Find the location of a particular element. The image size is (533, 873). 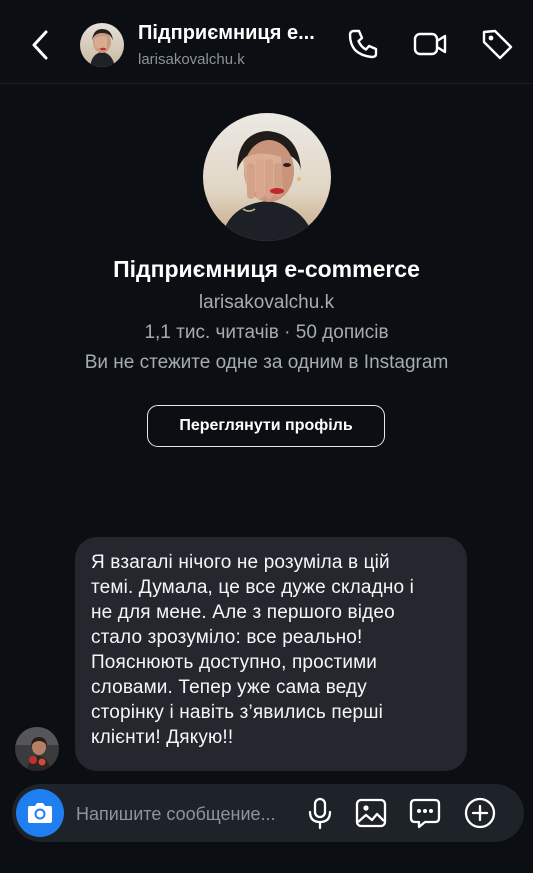

follow-status-text: Ви не стежите одне за одним в Instagram is located at coordinates (266, 362).